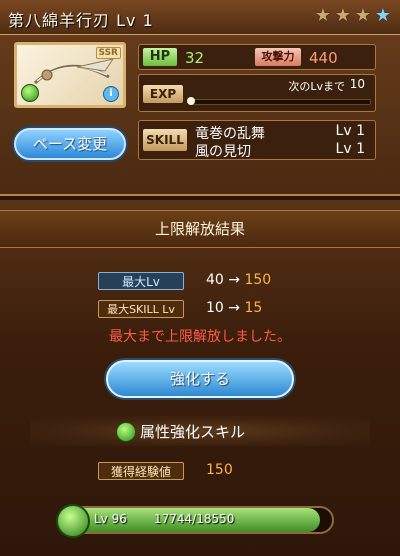 This screenshot has width=400, height=556. I want to click on weapon-thumbnail: SSR i, so click(70, 75).